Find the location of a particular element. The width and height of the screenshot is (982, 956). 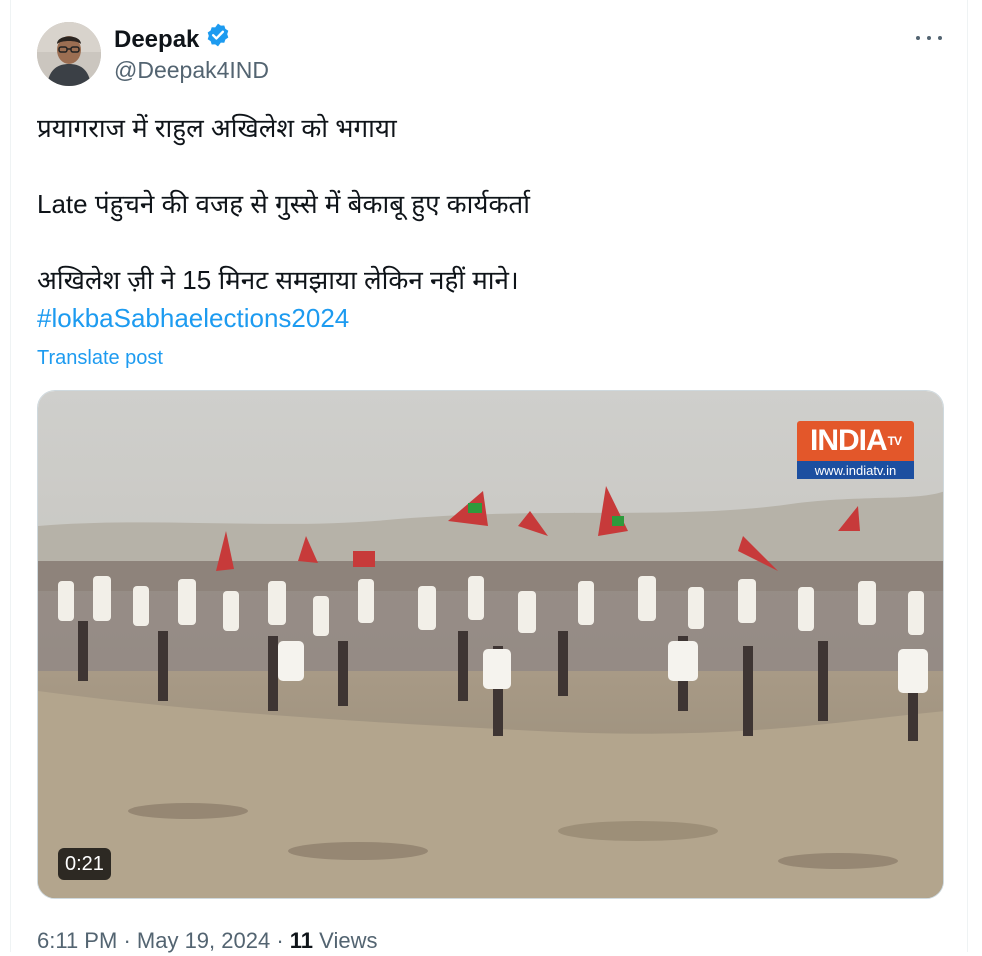

author-name-row: Deepak is located at coordinates (172, 39).